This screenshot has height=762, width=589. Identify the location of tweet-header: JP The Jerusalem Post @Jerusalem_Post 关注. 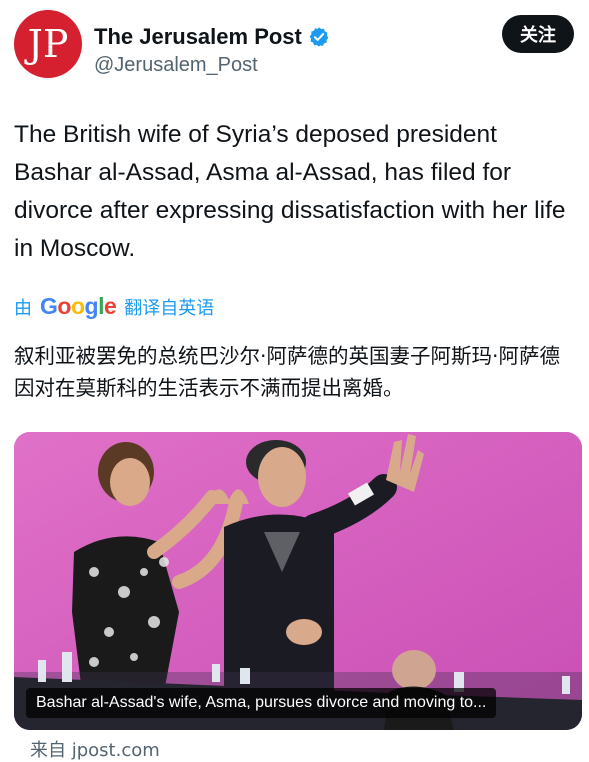
(294, 45).